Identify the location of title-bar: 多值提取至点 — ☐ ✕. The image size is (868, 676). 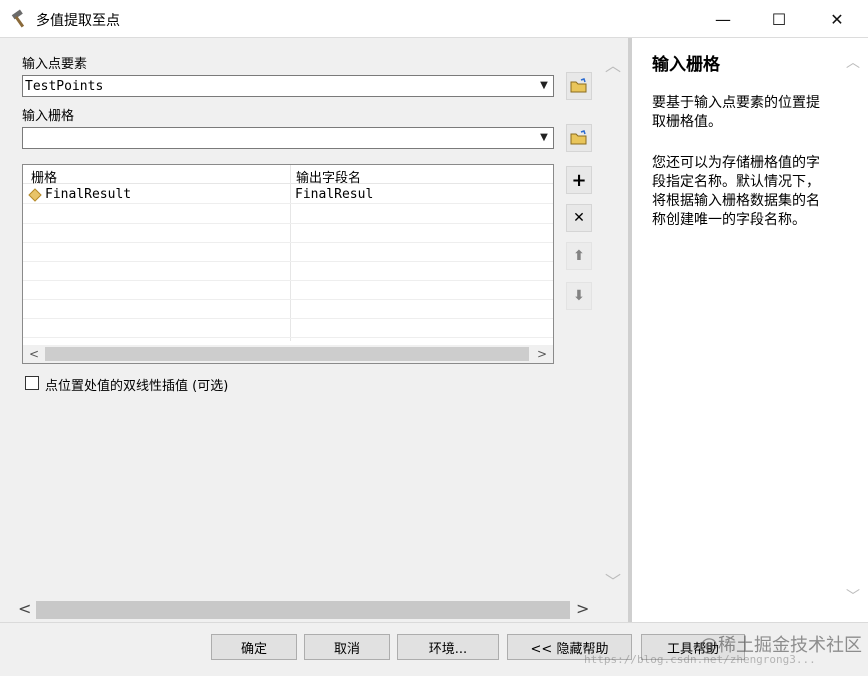
(434, 19).